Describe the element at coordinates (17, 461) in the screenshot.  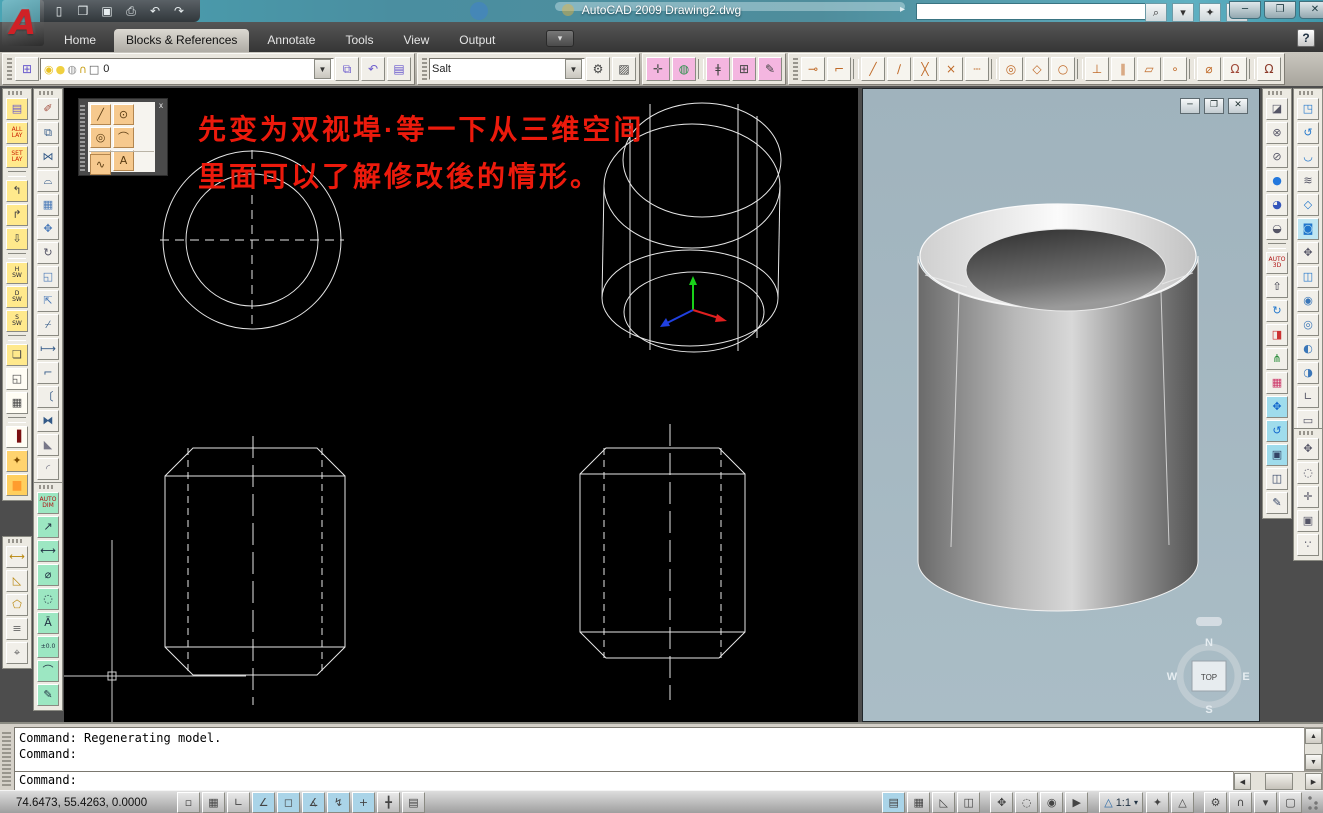
I see `flashlight-button: ✦` at that location.